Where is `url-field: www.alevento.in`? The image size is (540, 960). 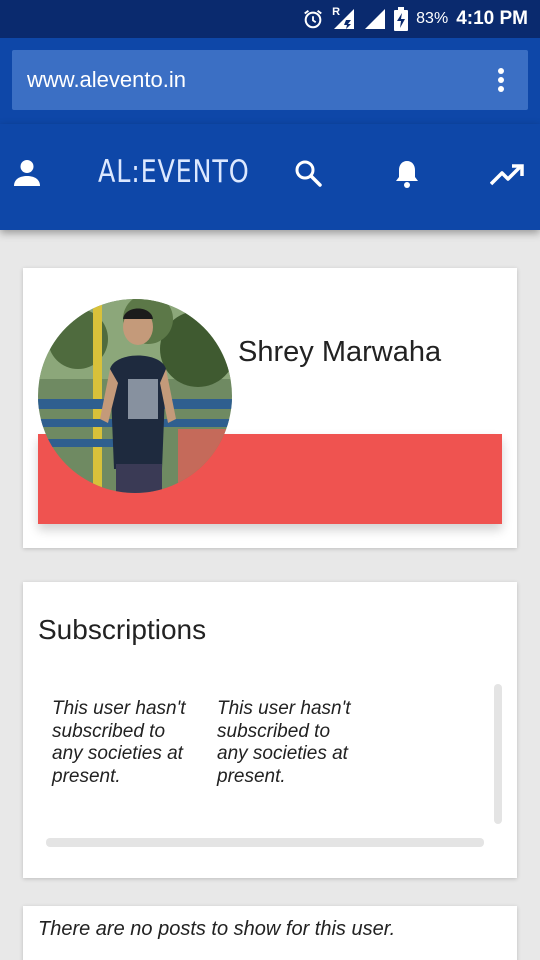
url-field: www.alevento.in is located at coordinates (270, 80).